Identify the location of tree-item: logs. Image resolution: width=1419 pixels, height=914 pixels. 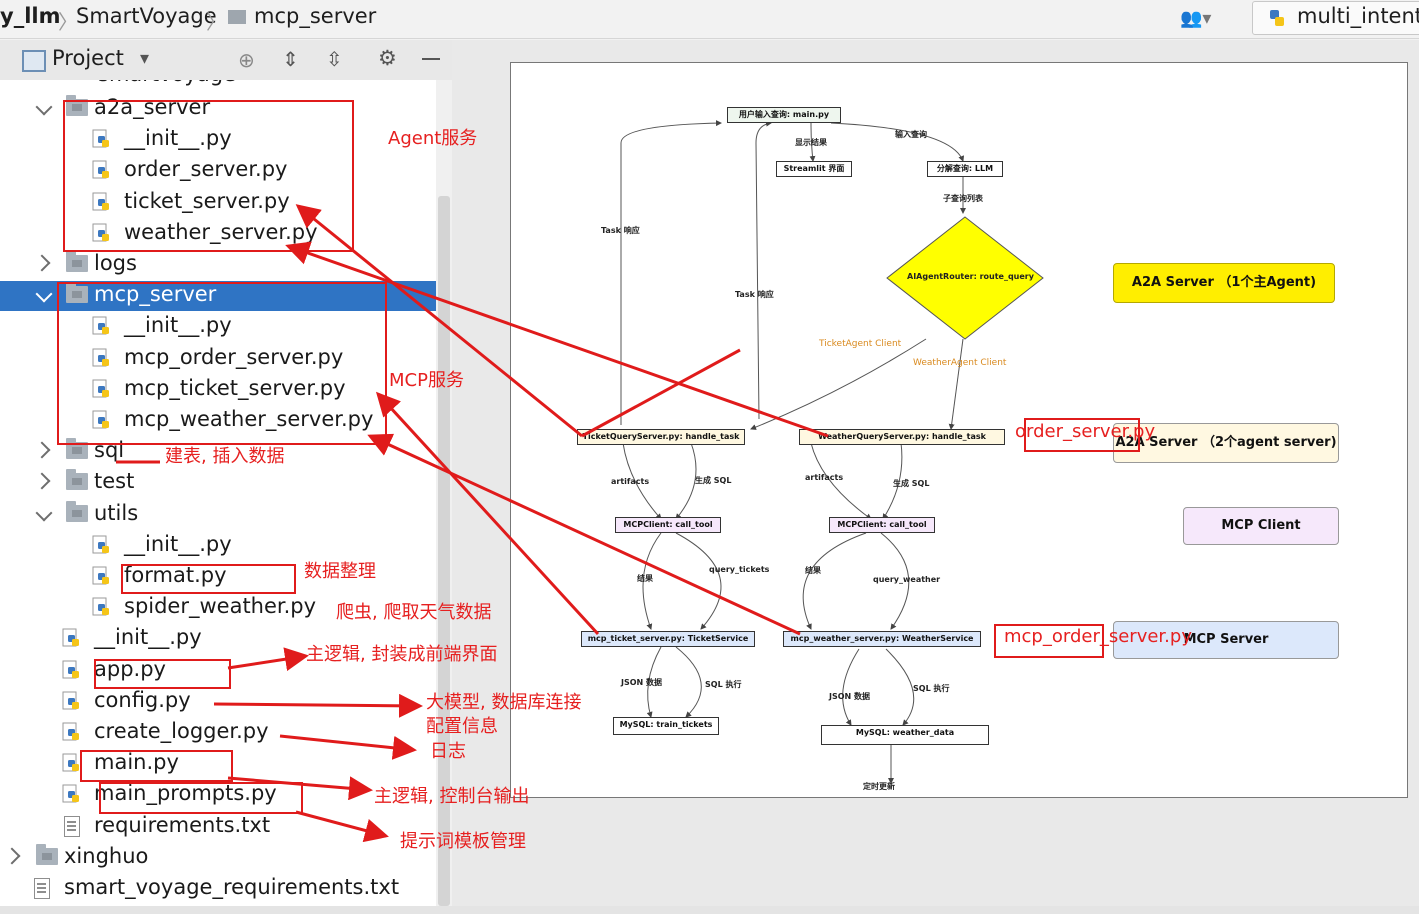
(218, 265).